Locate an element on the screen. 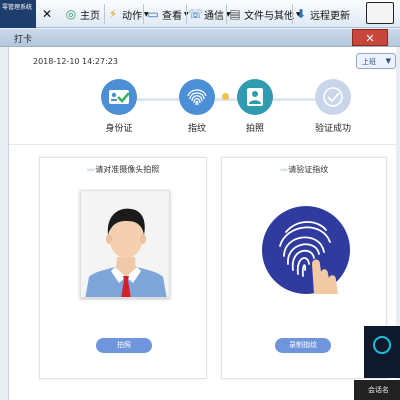 The image size is (400, 400). step-fingerprint is located at coordinates (197, 97).